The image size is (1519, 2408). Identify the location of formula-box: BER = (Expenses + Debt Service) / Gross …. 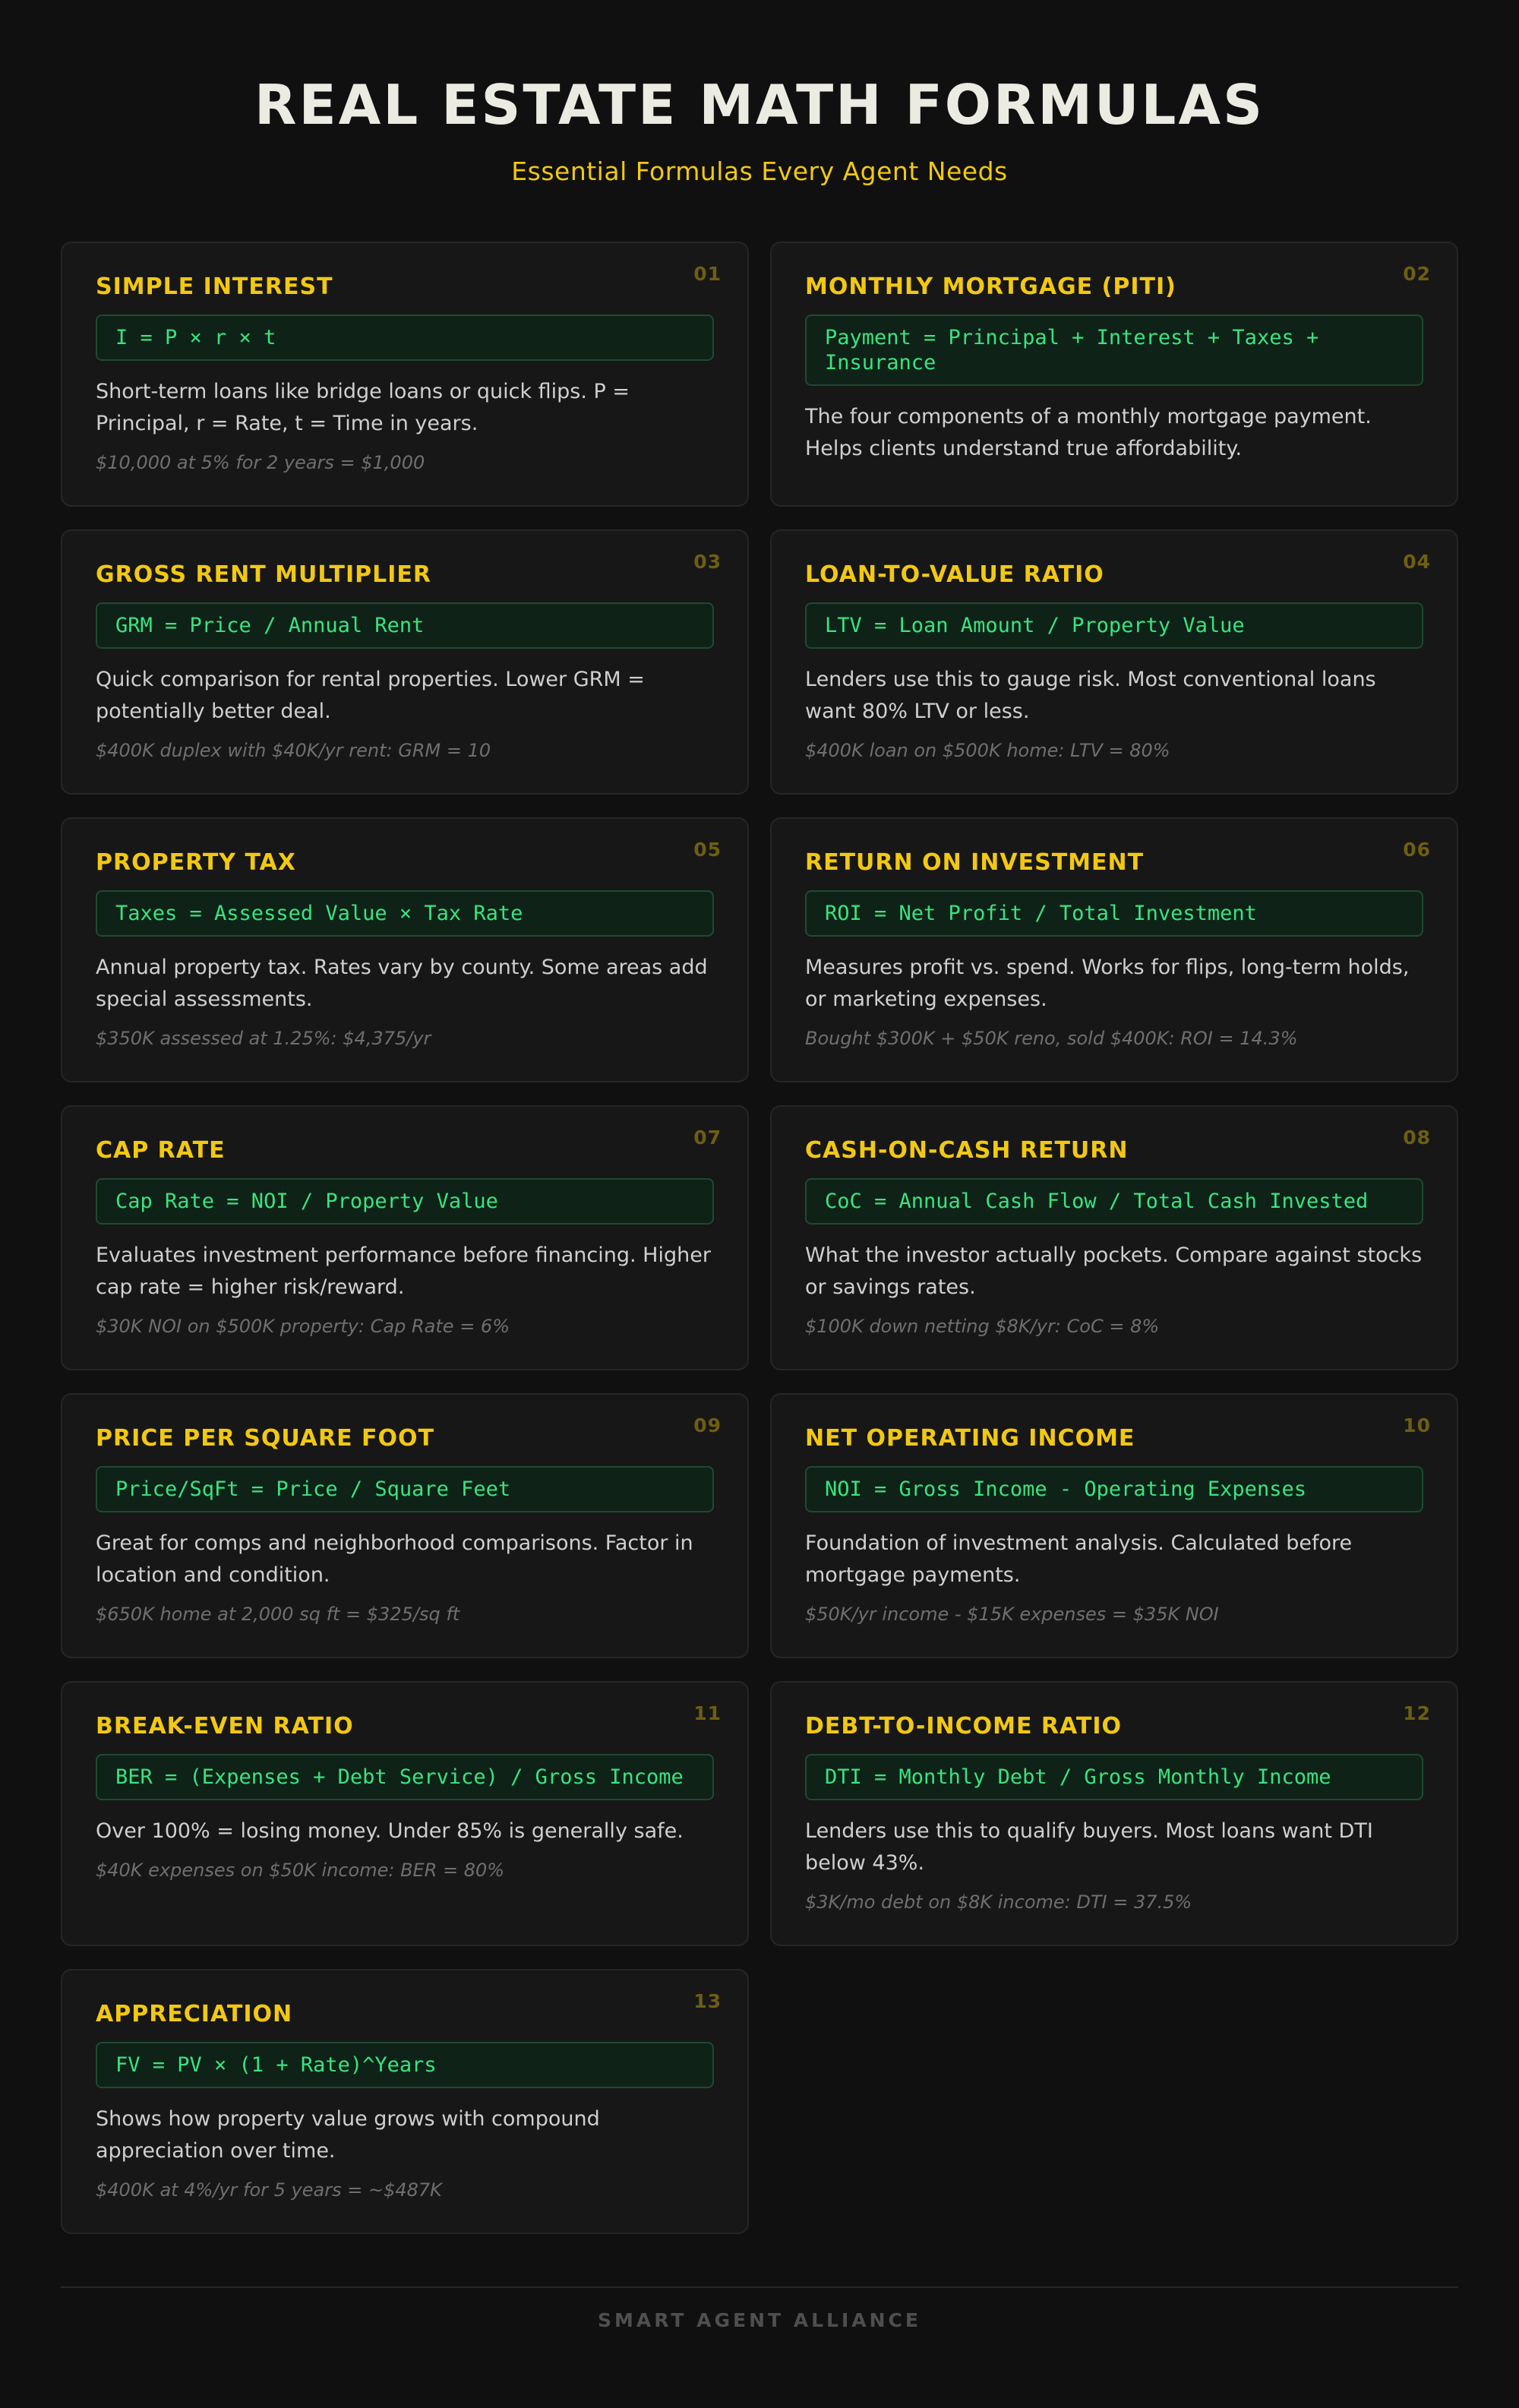
(405, 1777).